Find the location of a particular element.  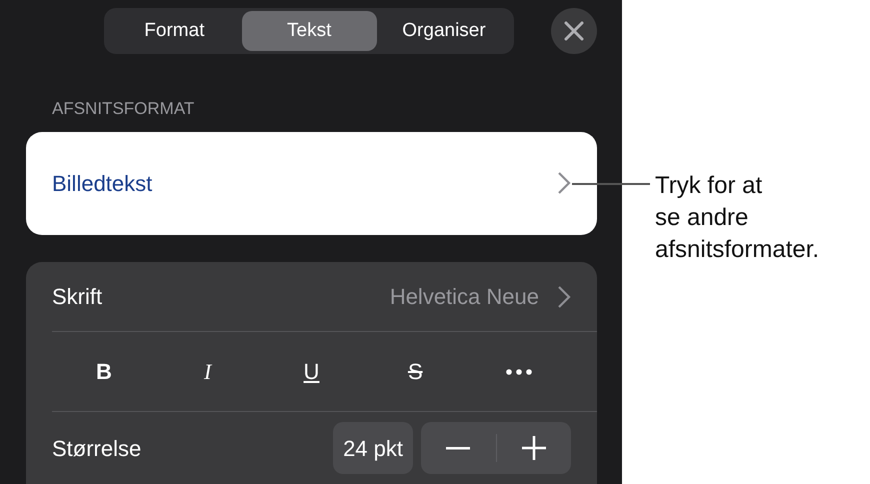

bold-button: B is located at coordinates (104, 371).